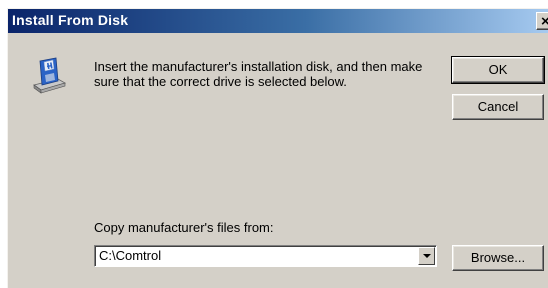 The width and height of the screenshot is (548, 288). Describe the element at coordinates (265, 256) in the screenshot. I see `copy-from-combobox: C:\Comtrol` at that location.